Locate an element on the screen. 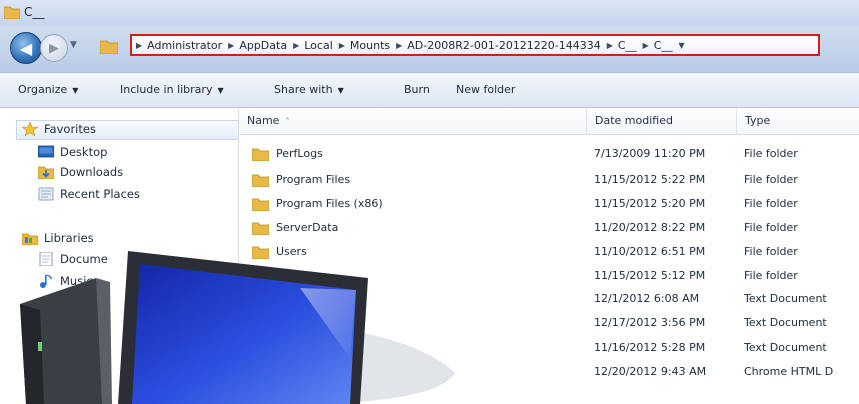  share-with-menu: Share with ▼ is located at coordinates (309, 89).